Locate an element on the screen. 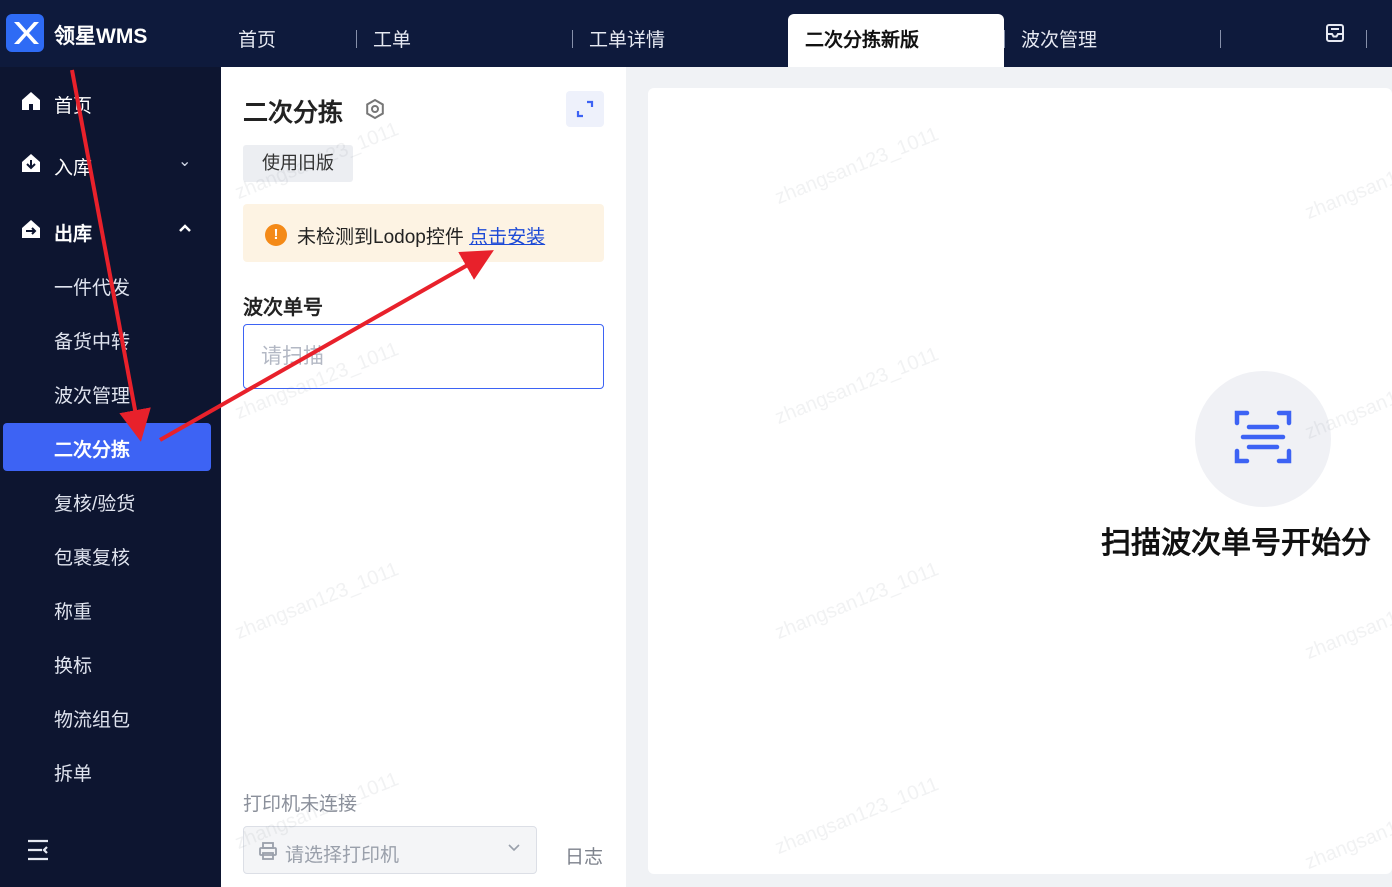 The height and width of the screenshot is (887, 1392). scan-icon is located at coordinates (1263, 437).